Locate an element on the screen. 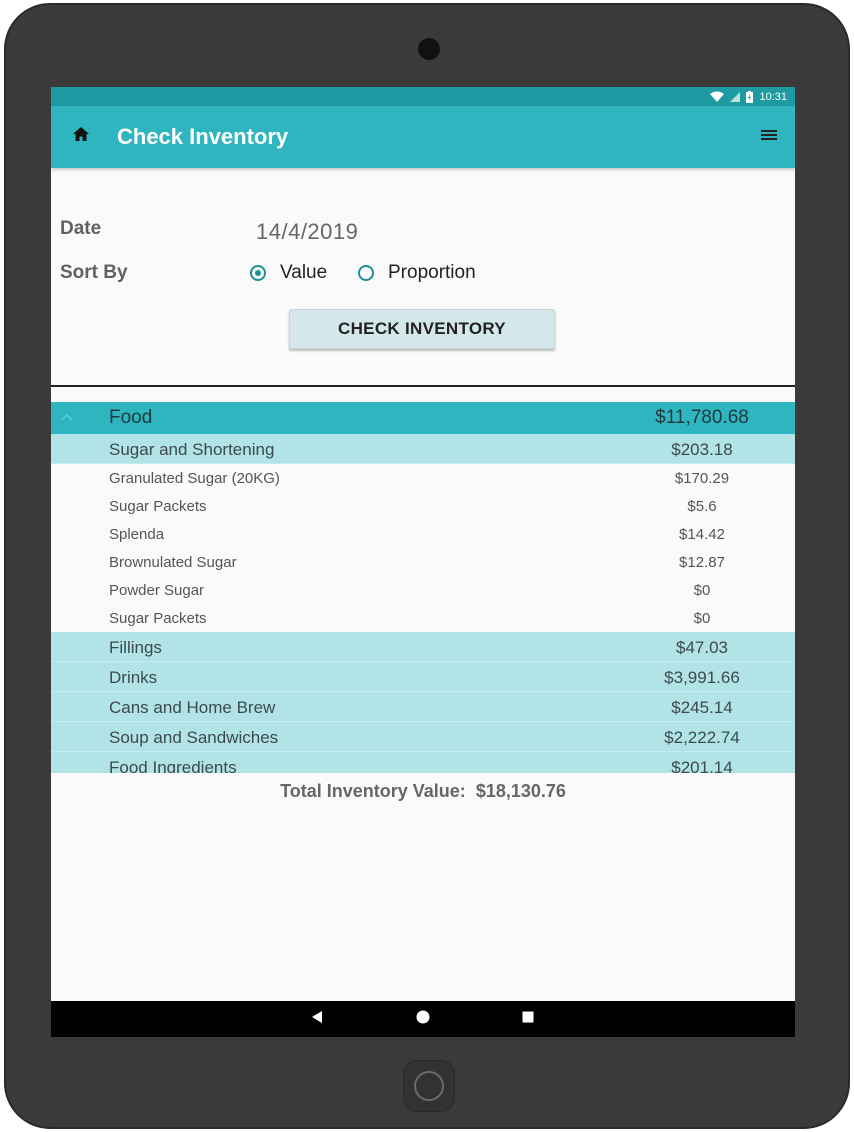 This screenshot has width=854, height=1132. item-row: Granulated Sugar (20KG) $170.29 is located at coordinates (423, 478).